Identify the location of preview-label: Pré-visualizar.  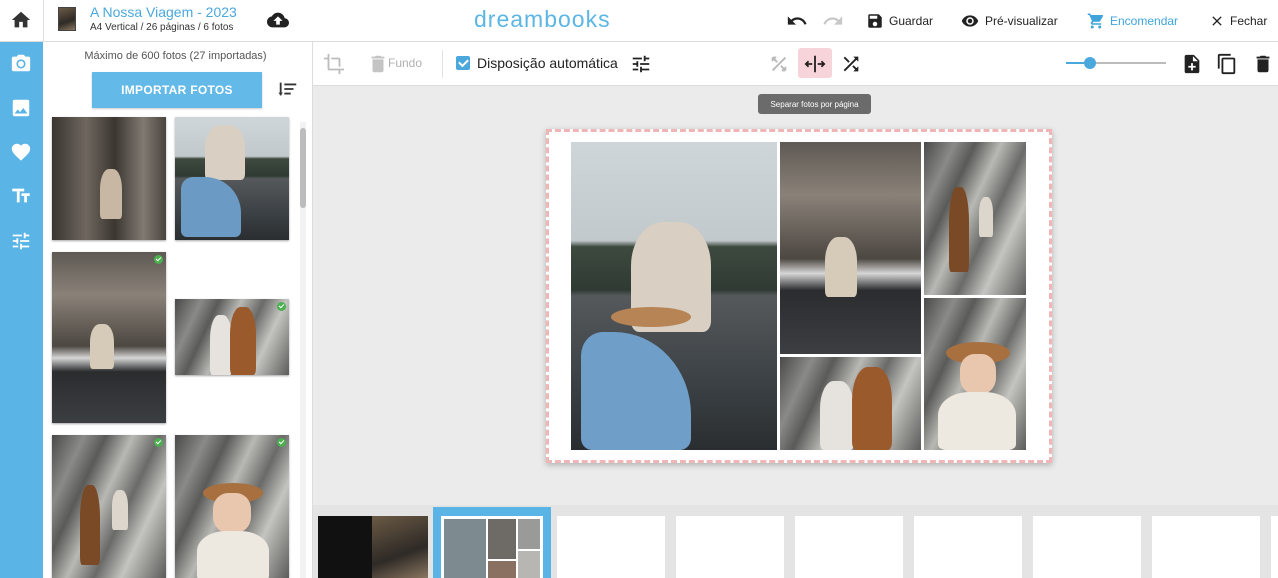
(1021, 21).